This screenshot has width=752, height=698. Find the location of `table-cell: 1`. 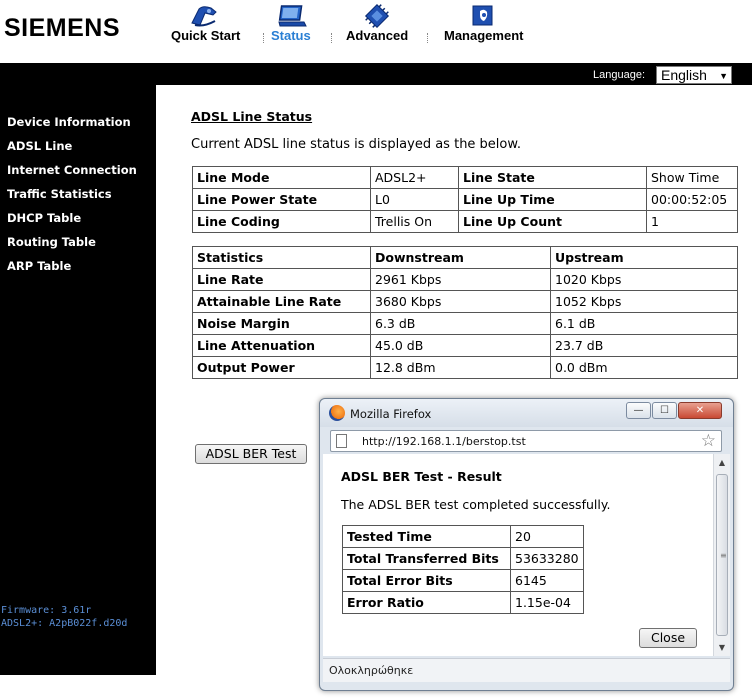

table-cell: 1 is located at coordinates (692, 221).